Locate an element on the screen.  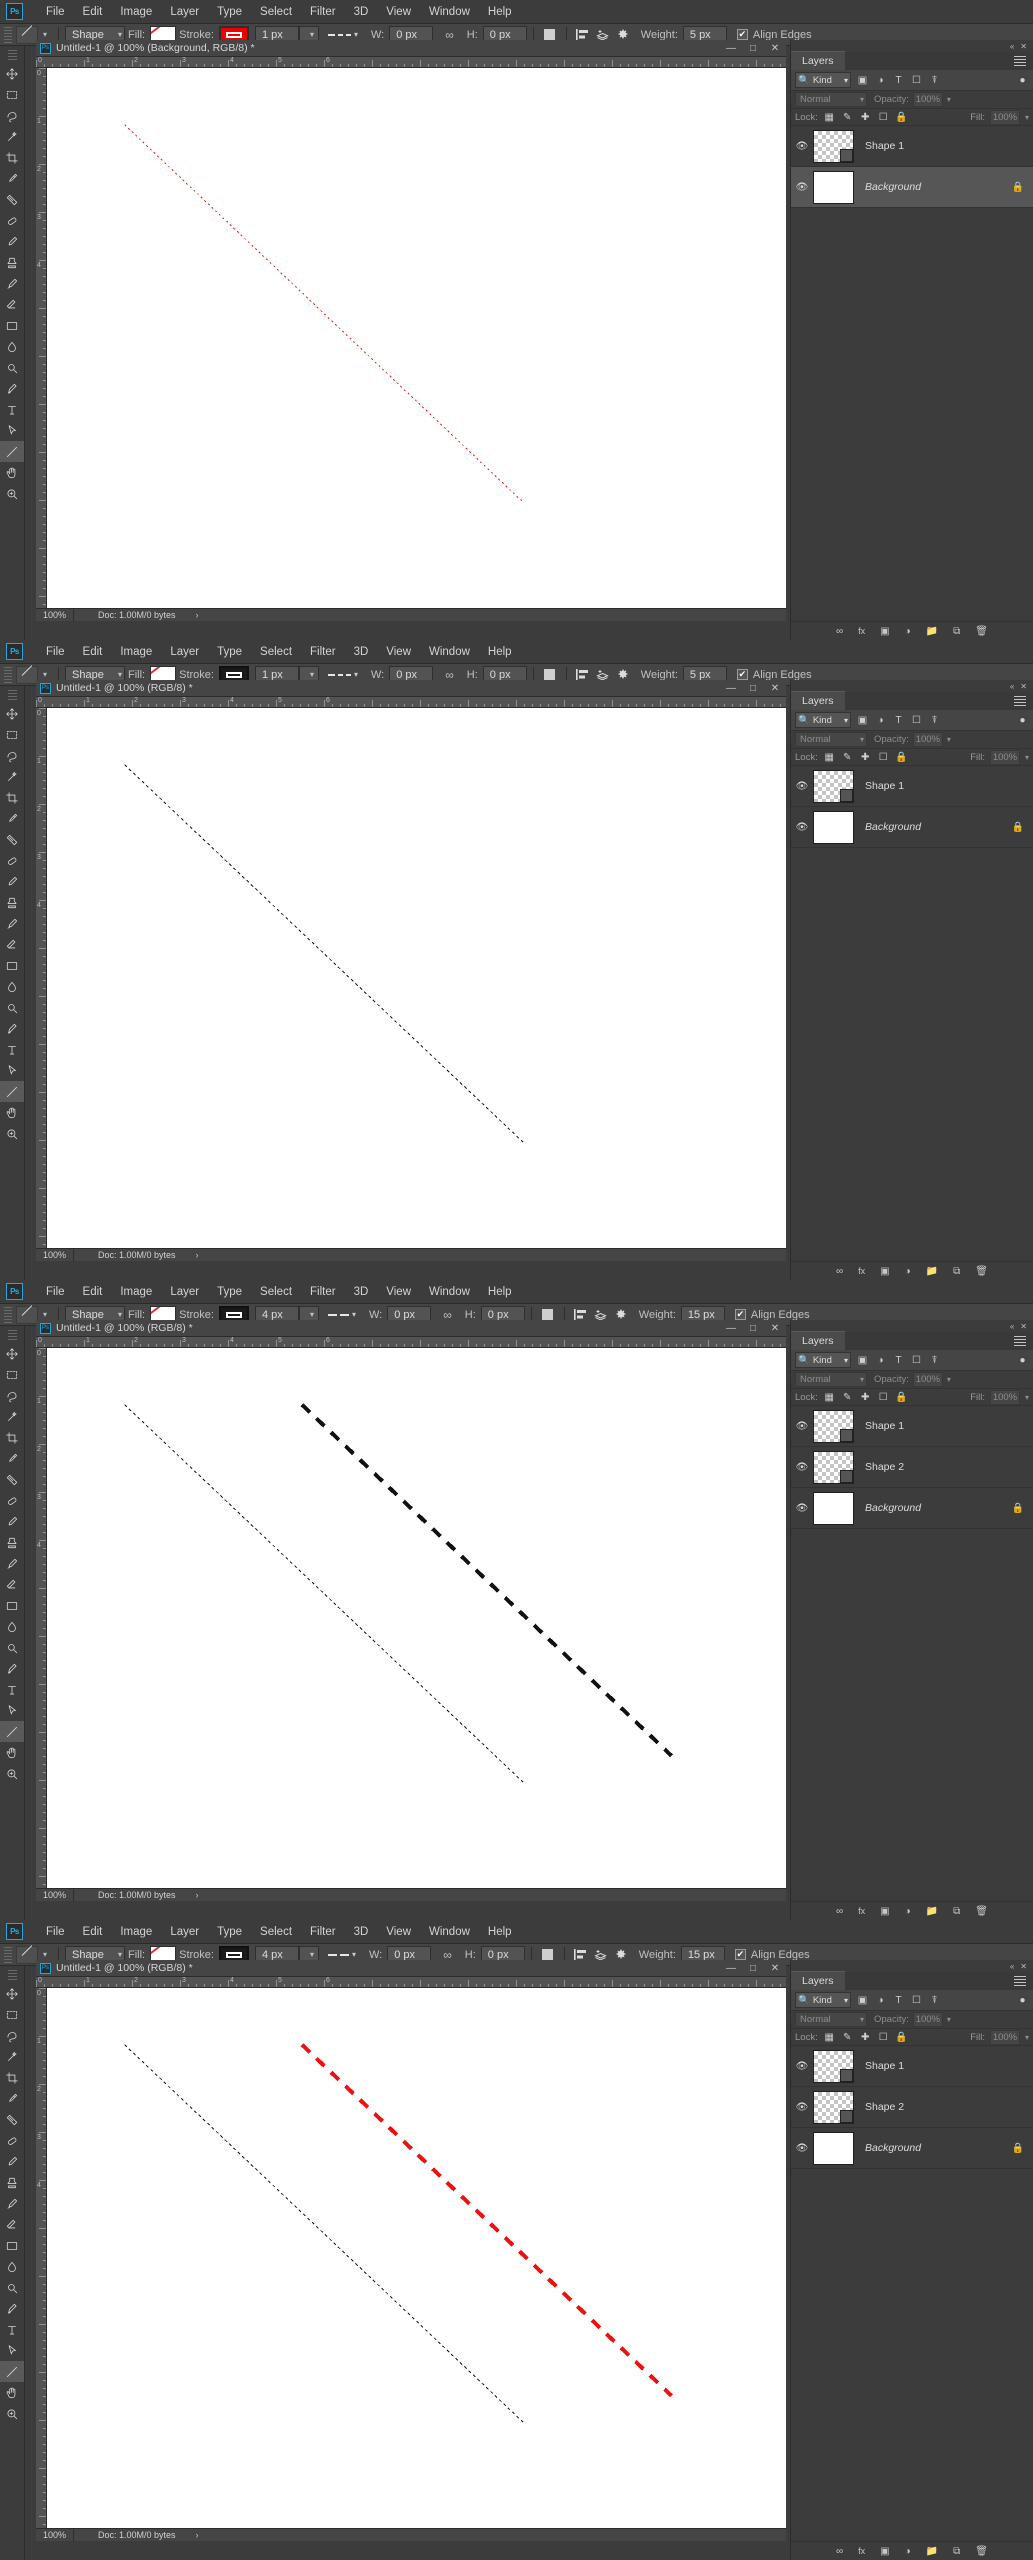
menu-item-3d: 3D is located at coordinates (361, 1932).